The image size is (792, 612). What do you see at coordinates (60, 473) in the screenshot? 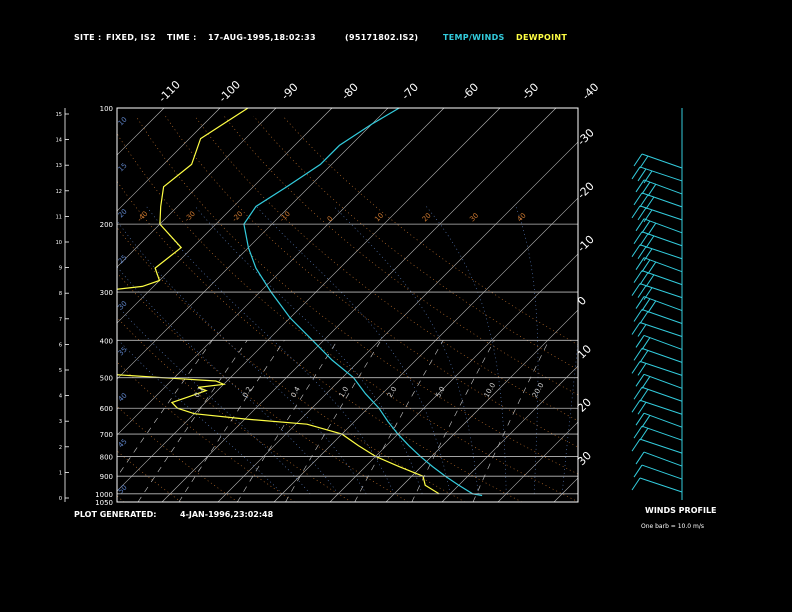
I see `height-tick-label: 1` at bounding box center [60, 473].